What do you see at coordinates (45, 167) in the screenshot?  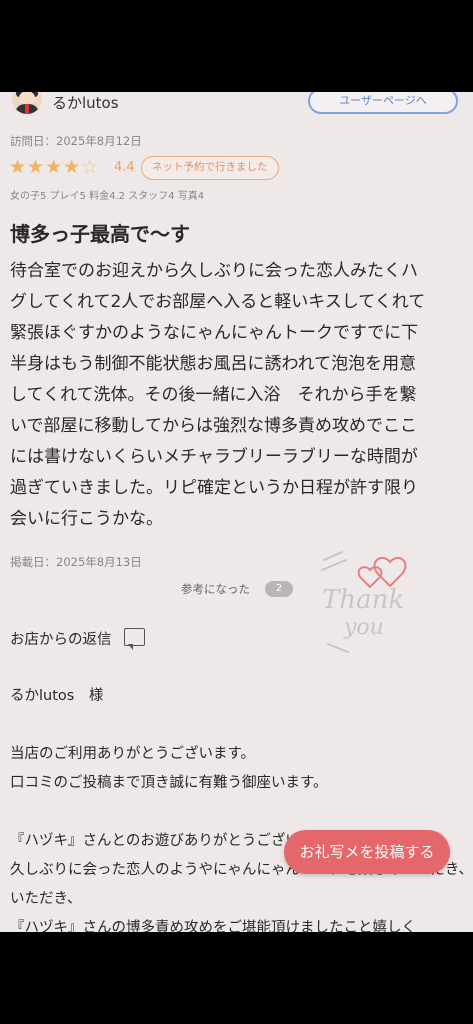 I see `filled-stars: ★★★★` at bounding box center [45, 167].